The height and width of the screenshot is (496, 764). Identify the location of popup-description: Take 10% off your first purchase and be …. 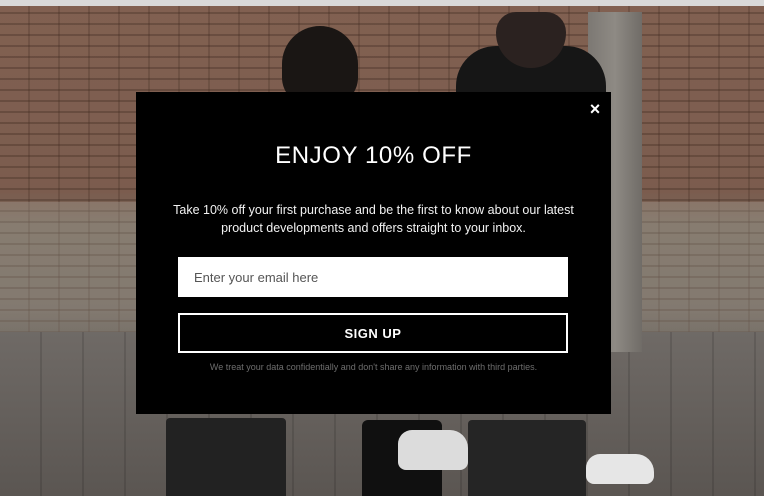
(373, 219).